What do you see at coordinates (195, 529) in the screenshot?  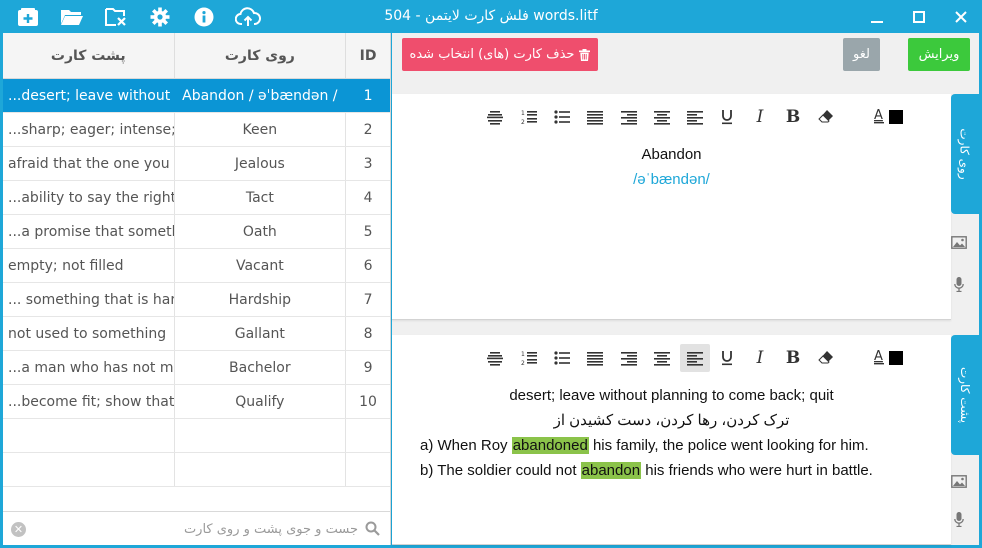 I see `search-input` at bounding box center [195, 529].